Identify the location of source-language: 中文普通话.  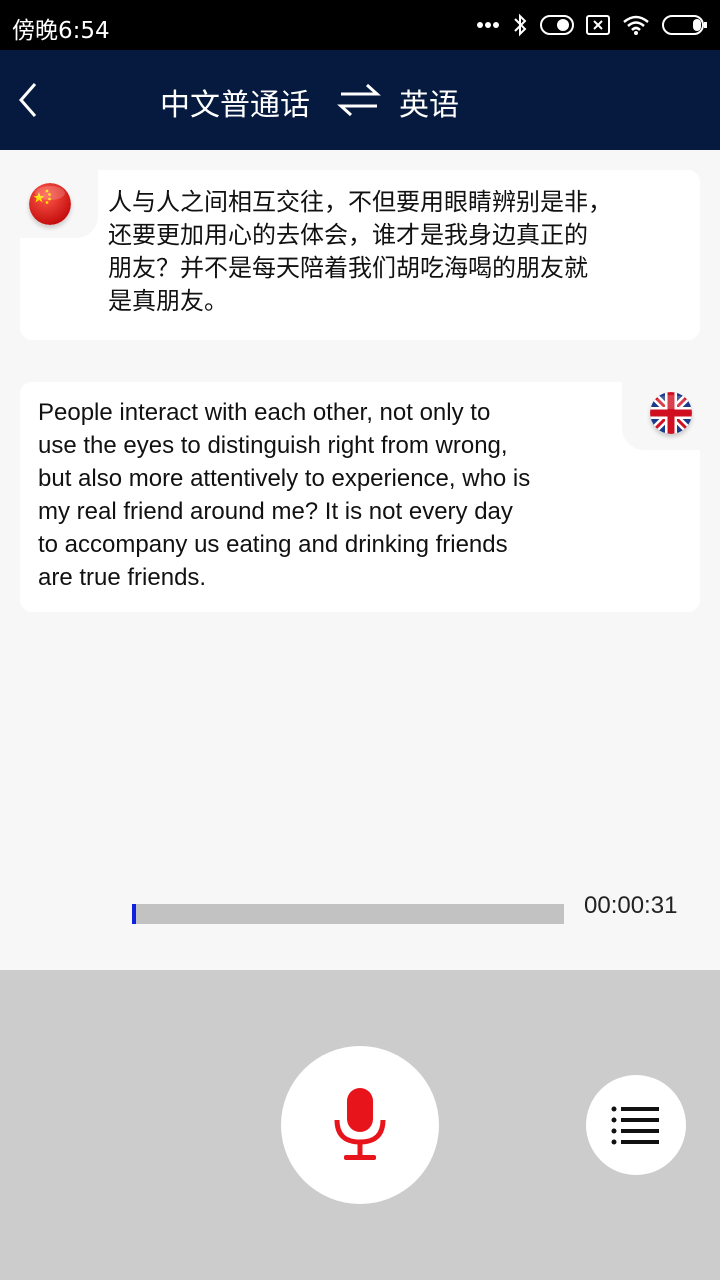
(235, 102).